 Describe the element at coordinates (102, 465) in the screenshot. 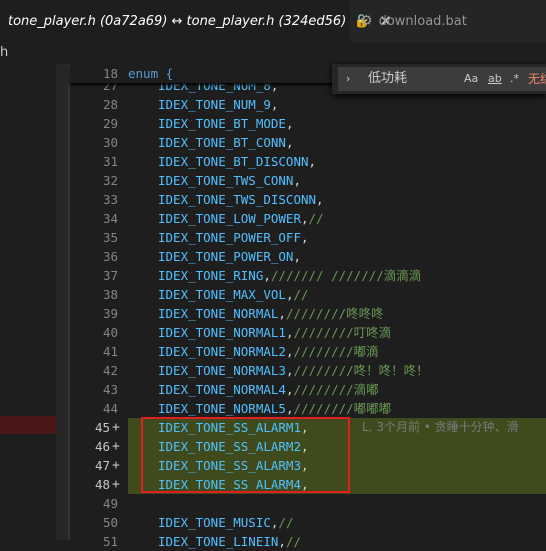

I see `line-number: 47` at that location.